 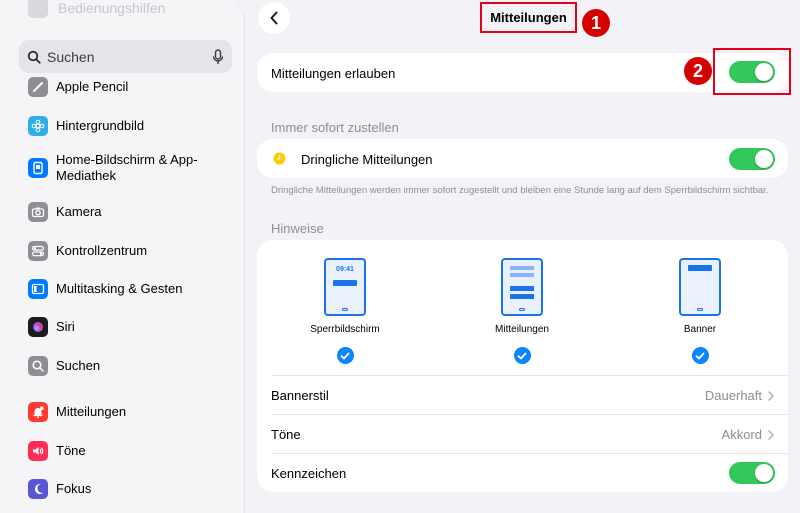 I want to click on accessibility-icon, so click(x=38, y=9).